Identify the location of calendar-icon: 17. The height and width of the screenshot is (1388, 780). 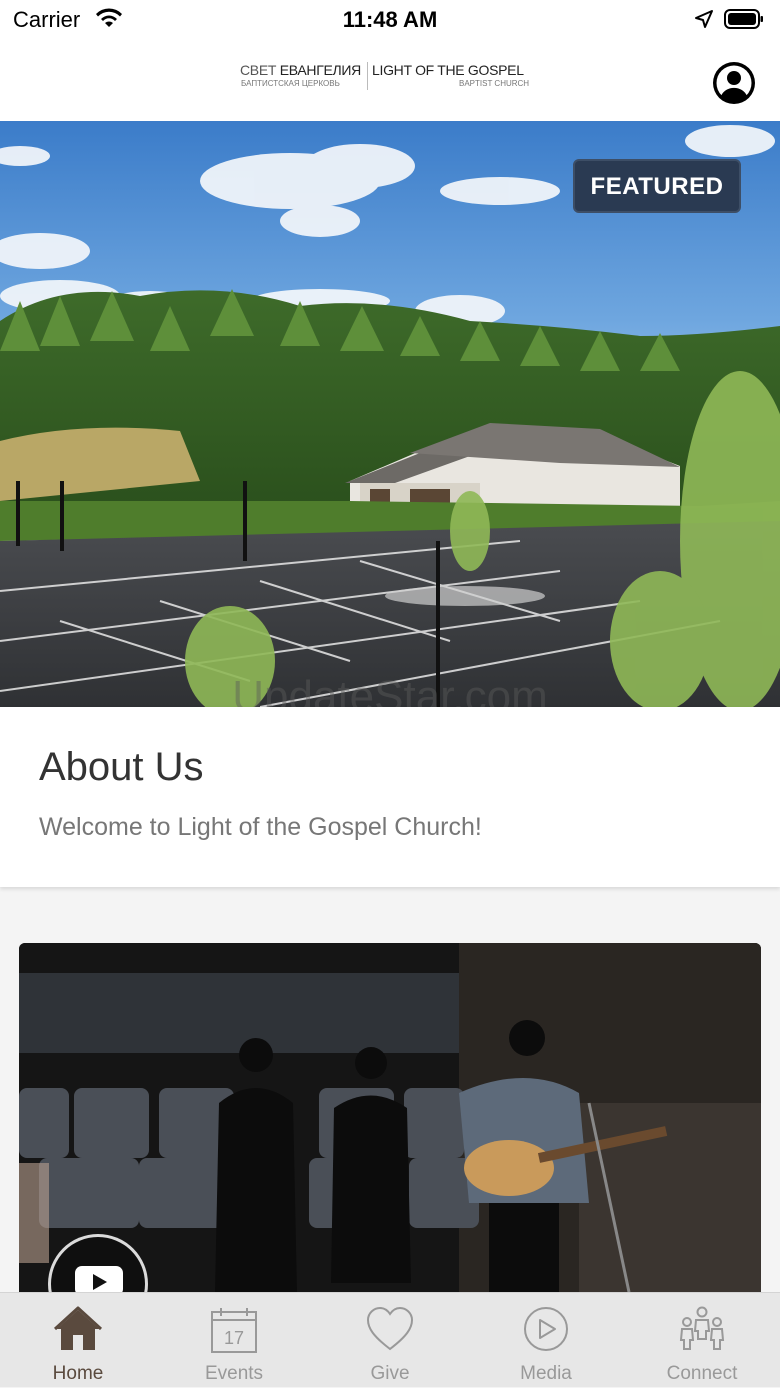
(234, 1330).